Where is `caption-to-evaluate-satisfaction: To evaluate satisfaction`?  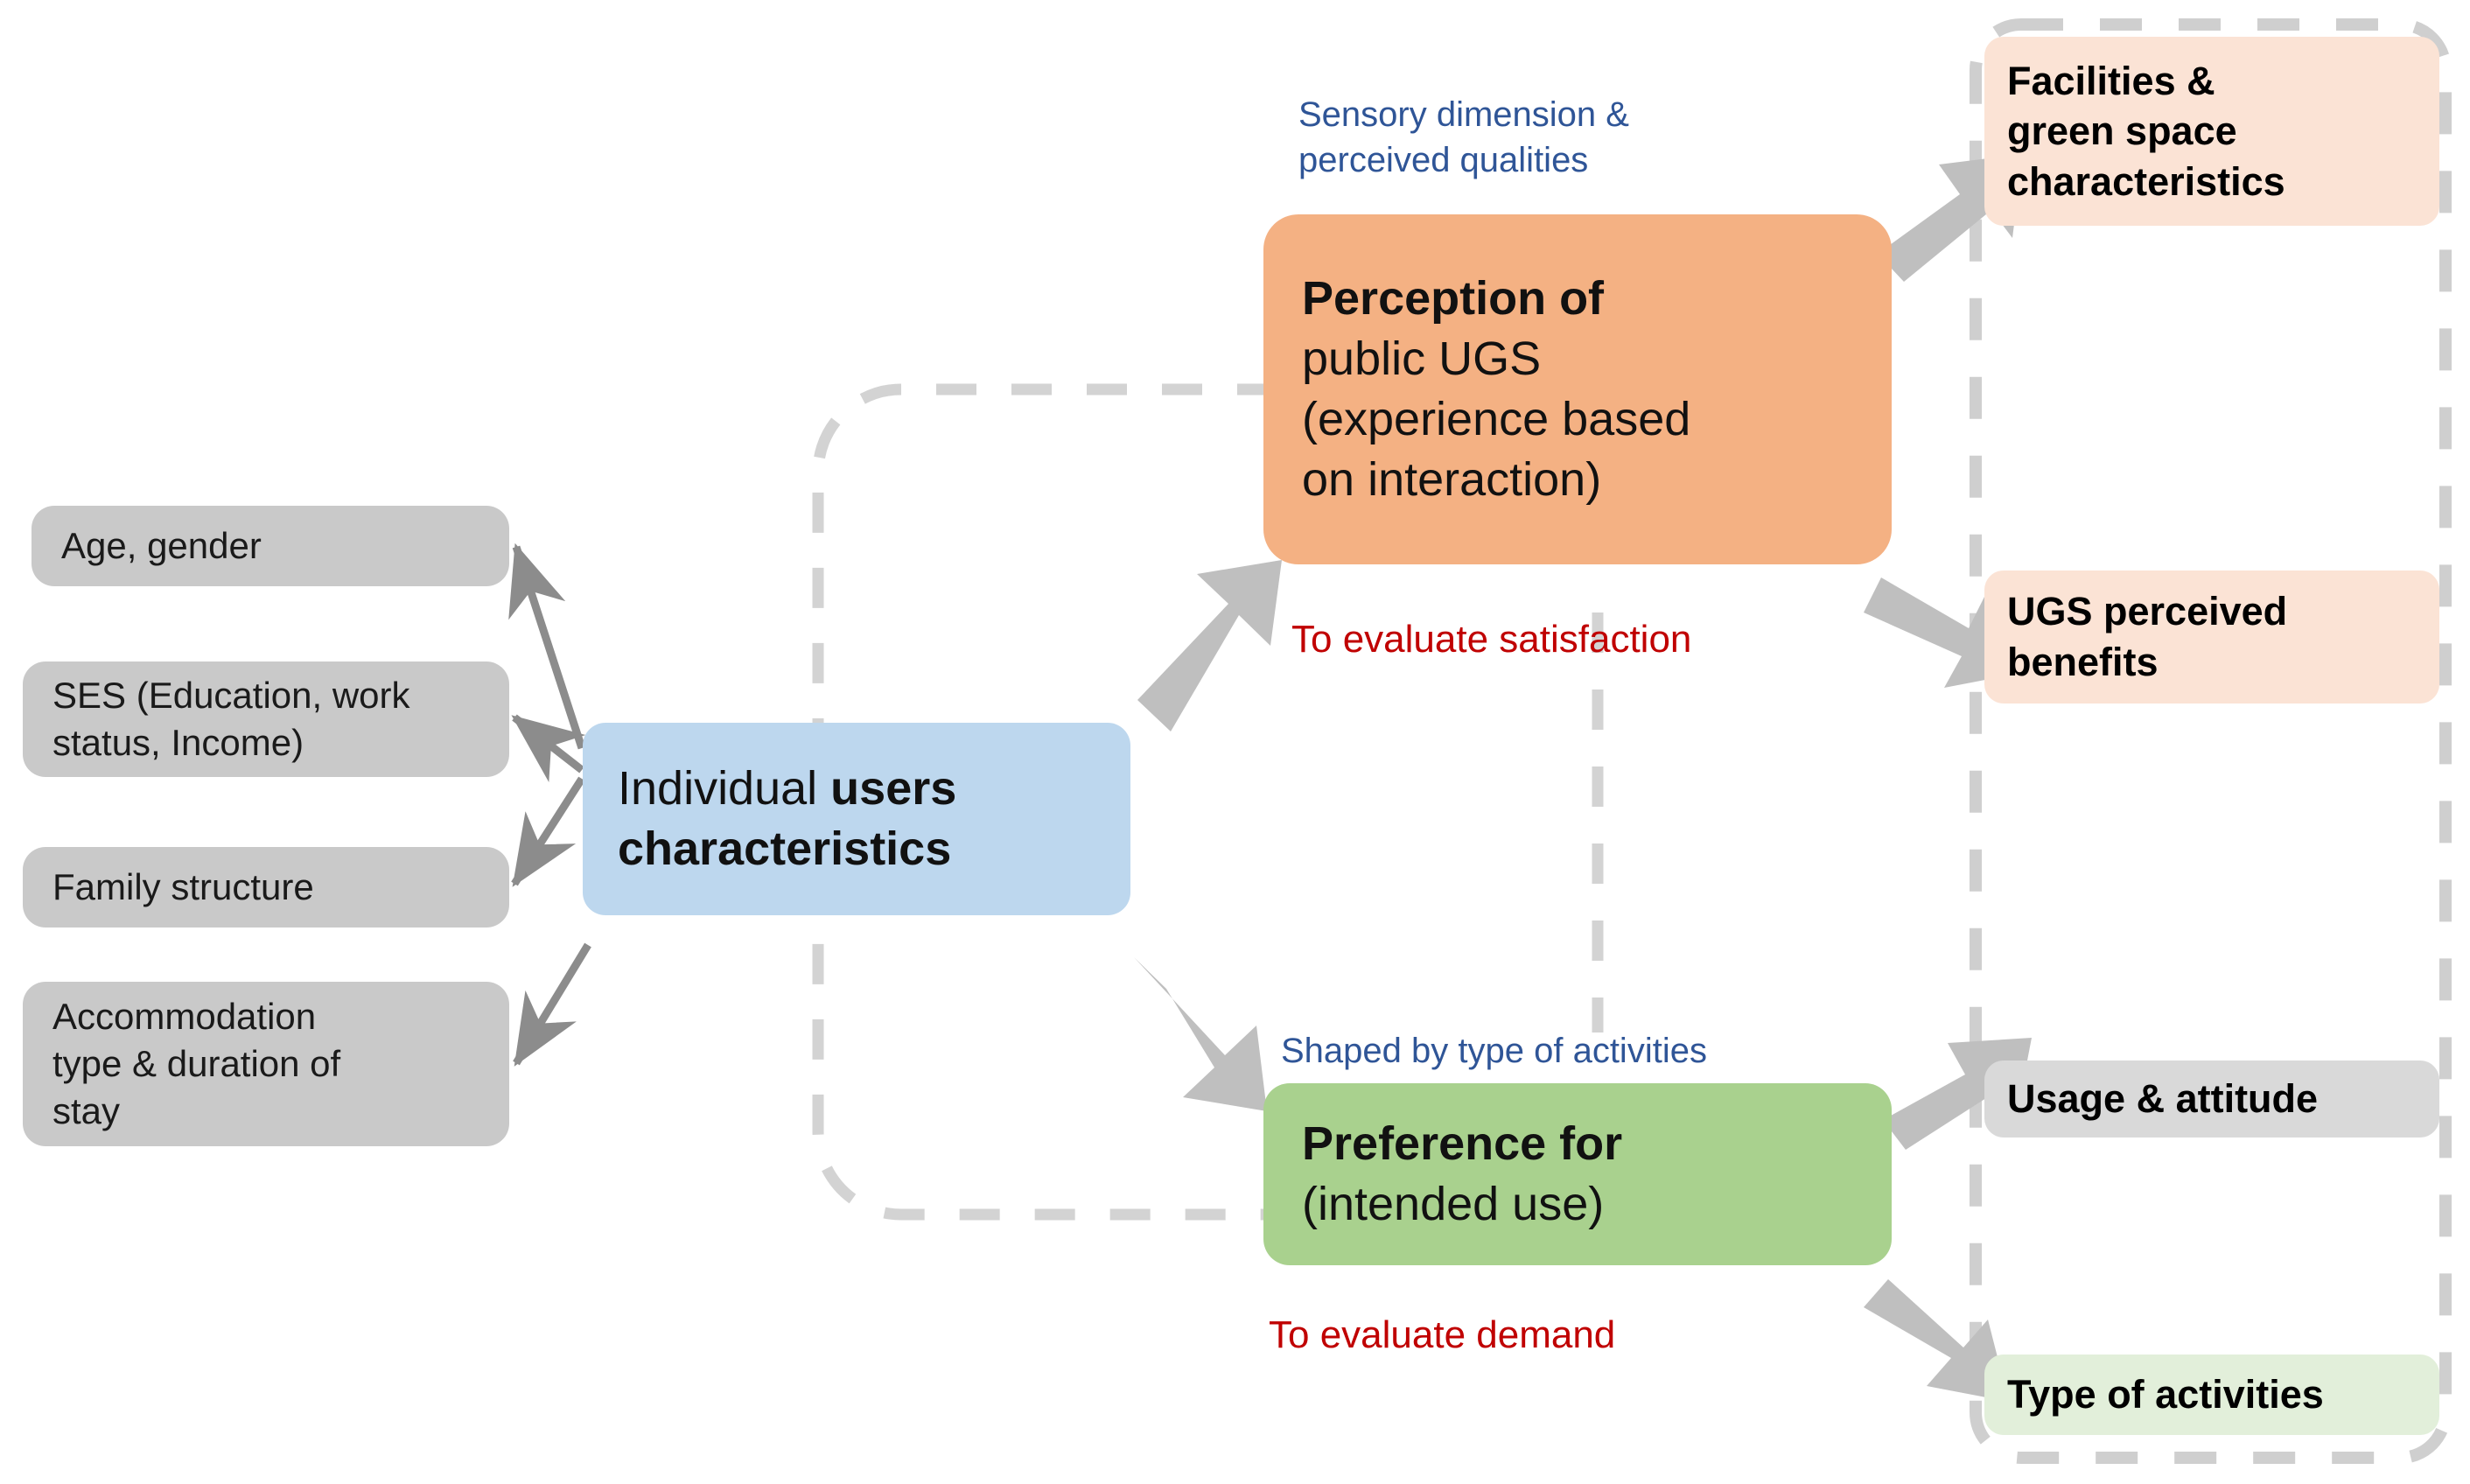
caption-to-evaluate-satisfaction: To evaluate satisfaction is located at coordinates (1491, 639).